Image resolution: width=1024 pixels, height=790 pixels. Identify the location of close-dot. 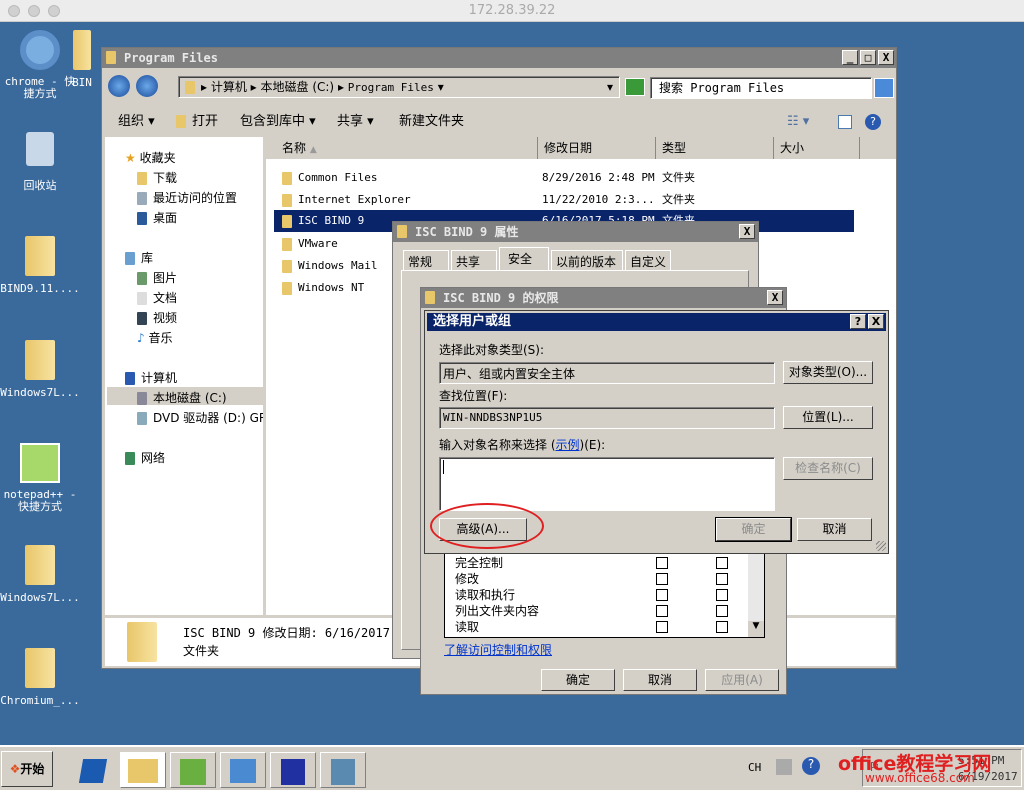
(14, 11).